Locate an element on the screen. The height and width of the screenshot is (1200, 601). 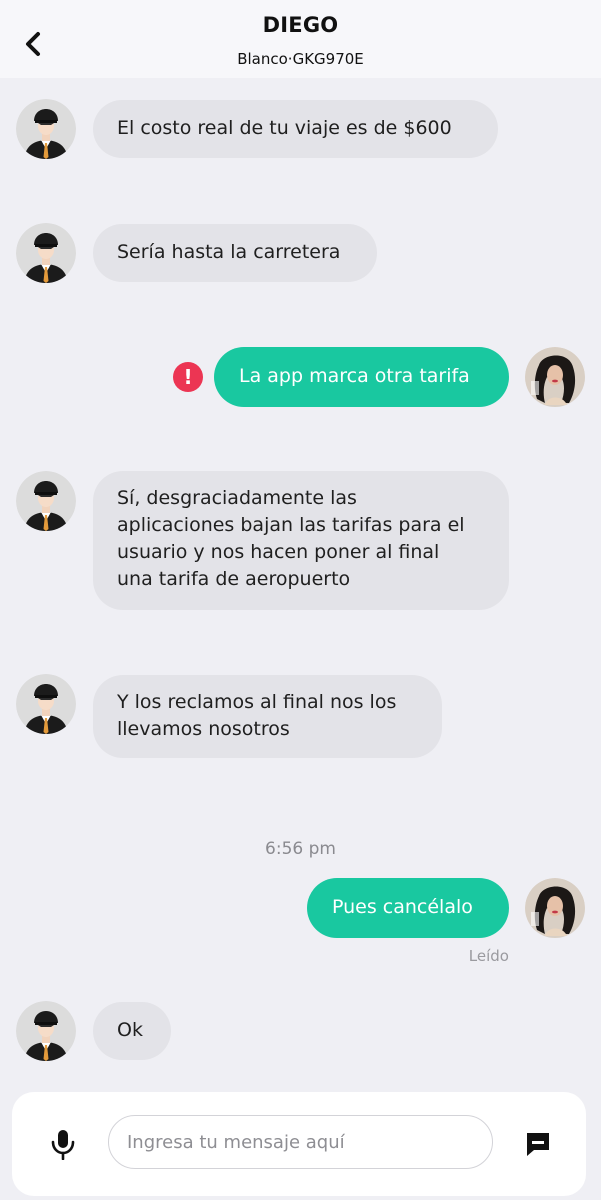
send-button is located at coordinates (538, 1144).